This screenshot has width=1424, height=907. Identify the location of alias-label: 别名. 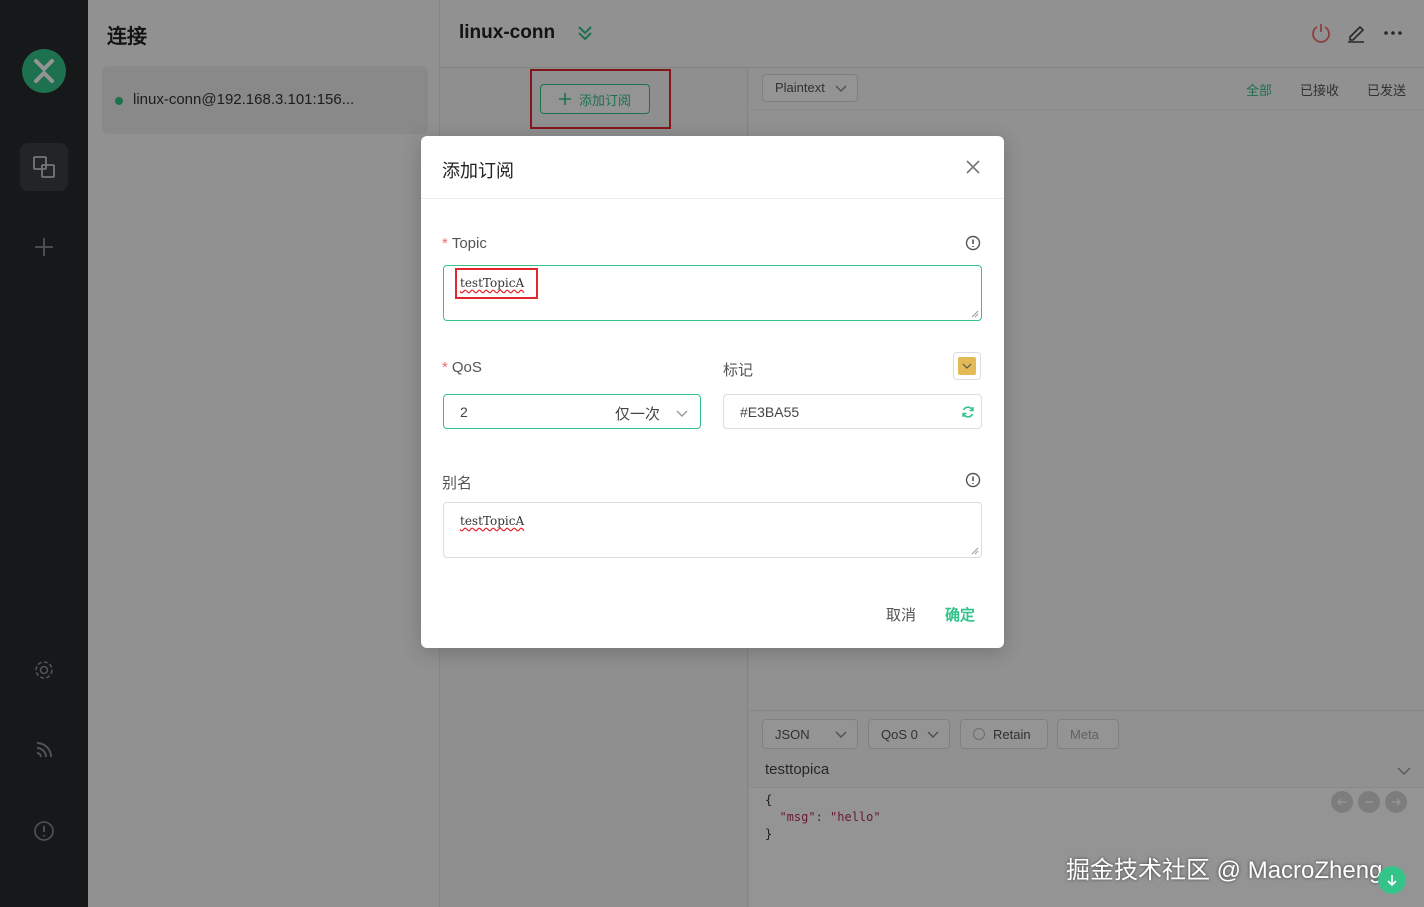
(457, 483).